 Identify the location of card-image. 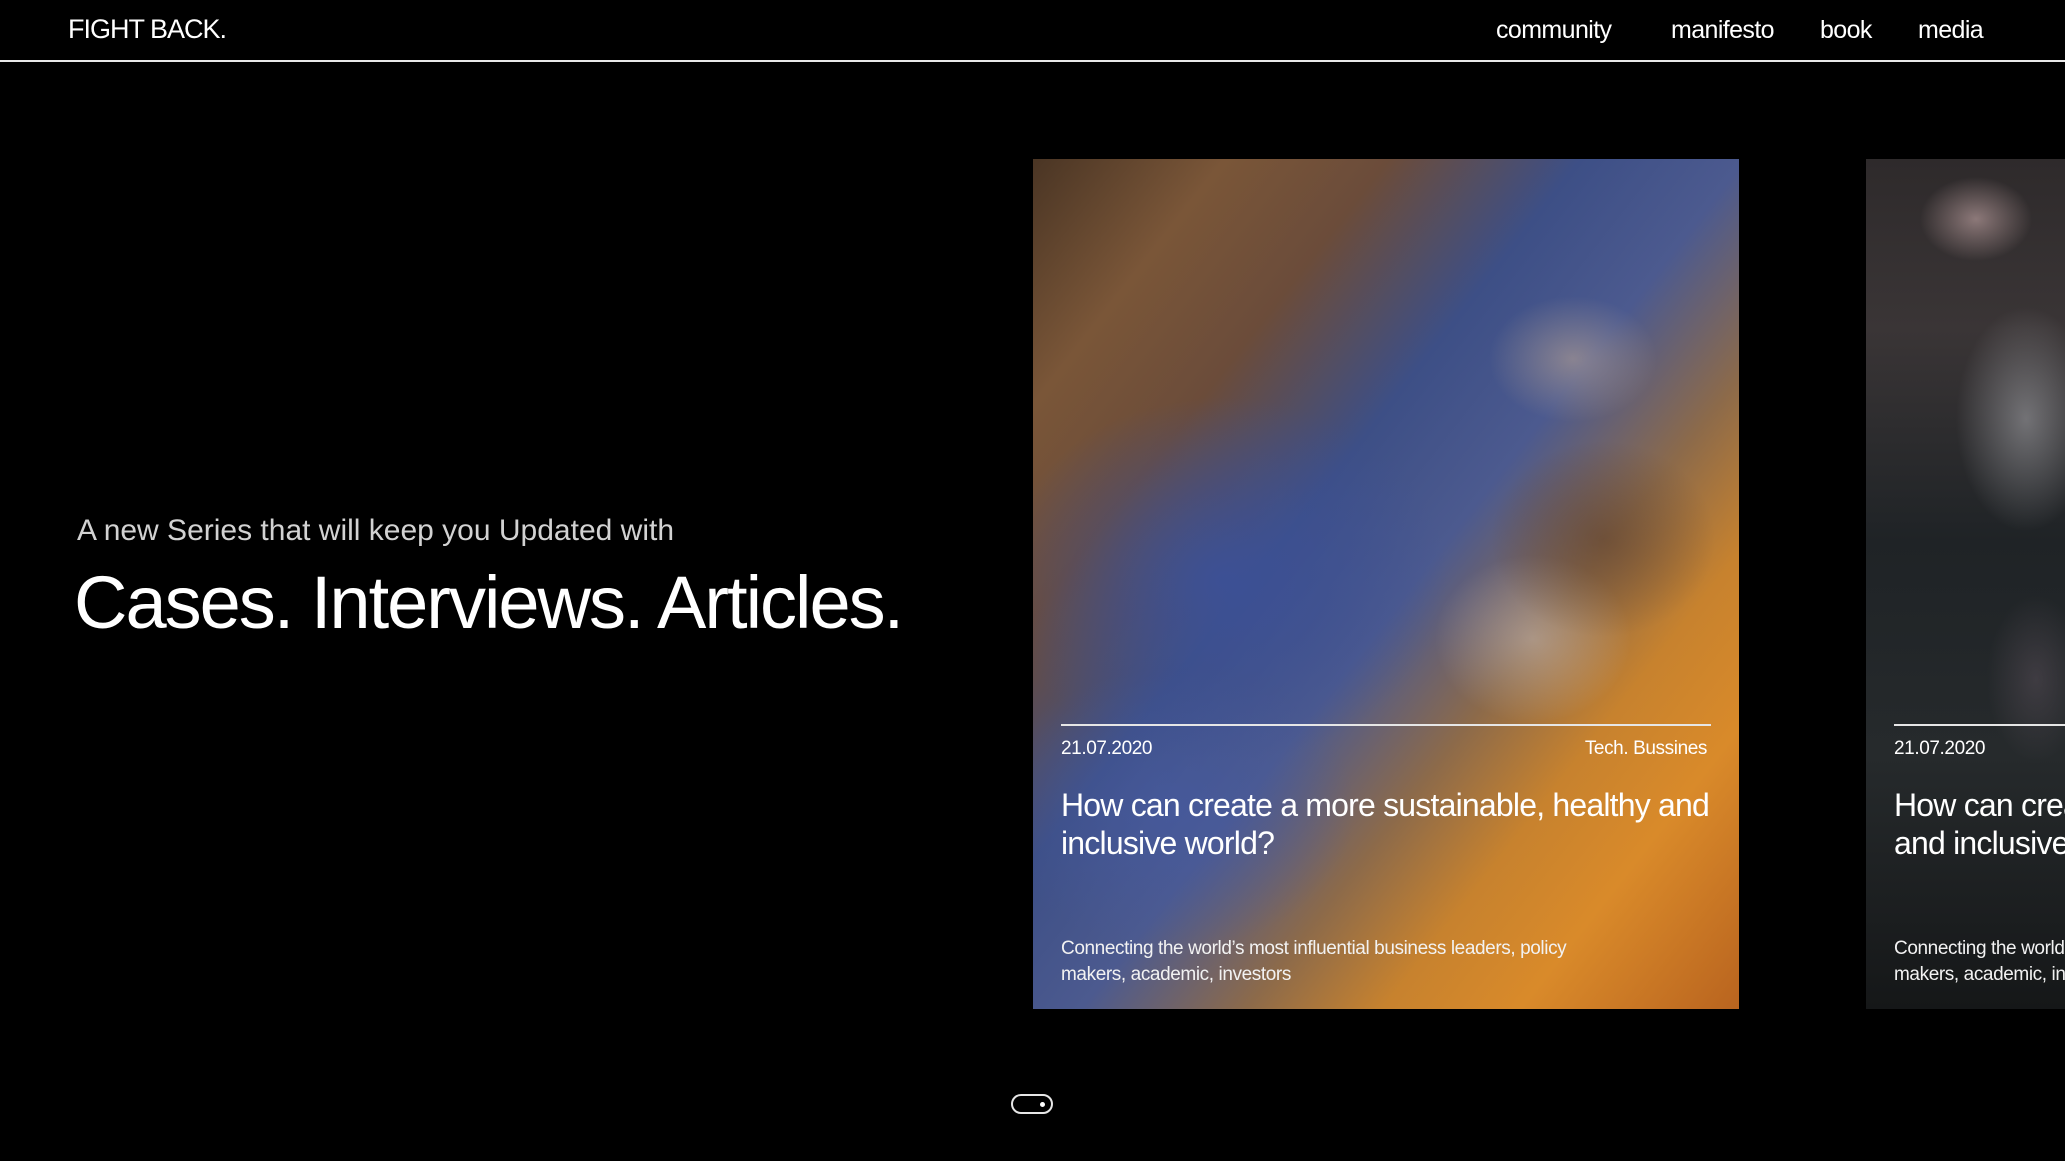
(1965, 584).